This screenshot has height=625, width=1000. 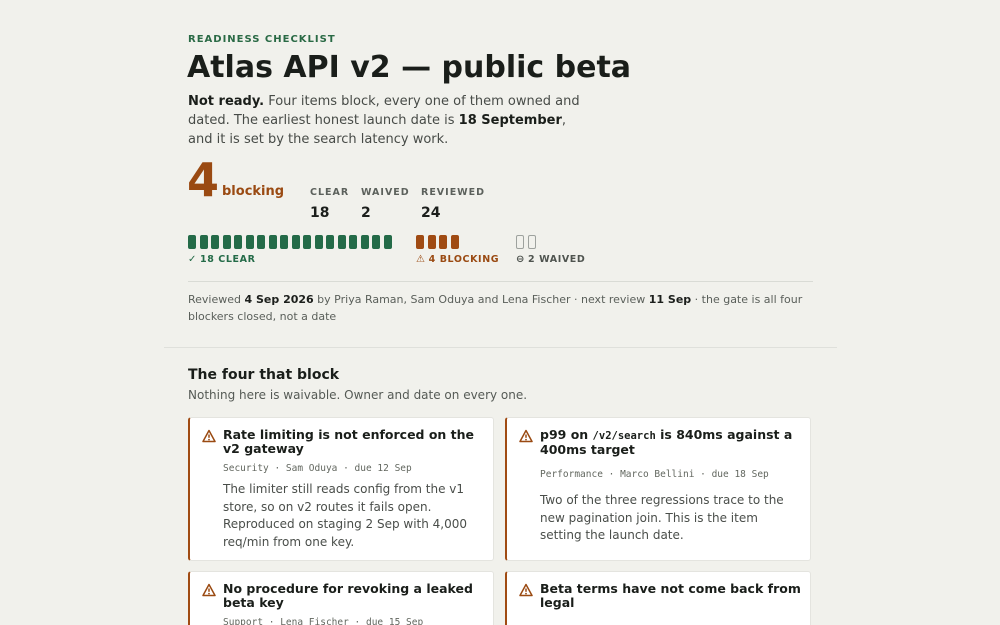 I want to click on endpoint-path: /v2/search, so click(x=624, y=436).